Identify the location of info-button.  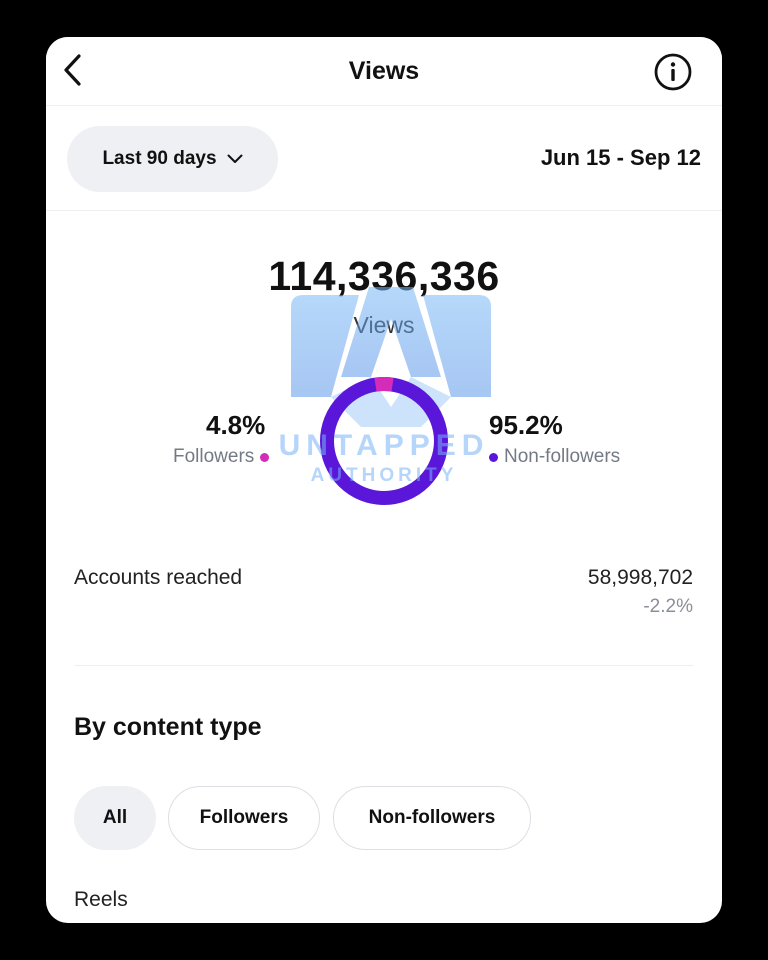
(673, 72).